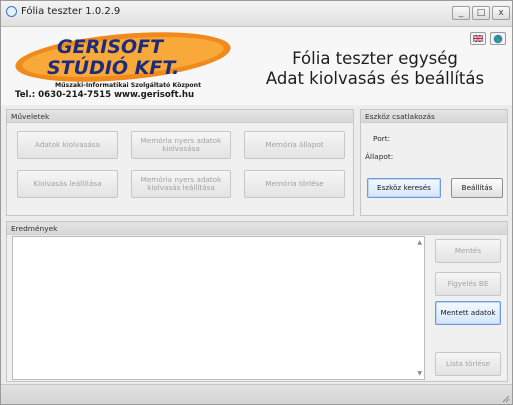 This screenshot has width=513, height=405. I want to click on clear-list-button: Lista törlése, so click(468, 364).